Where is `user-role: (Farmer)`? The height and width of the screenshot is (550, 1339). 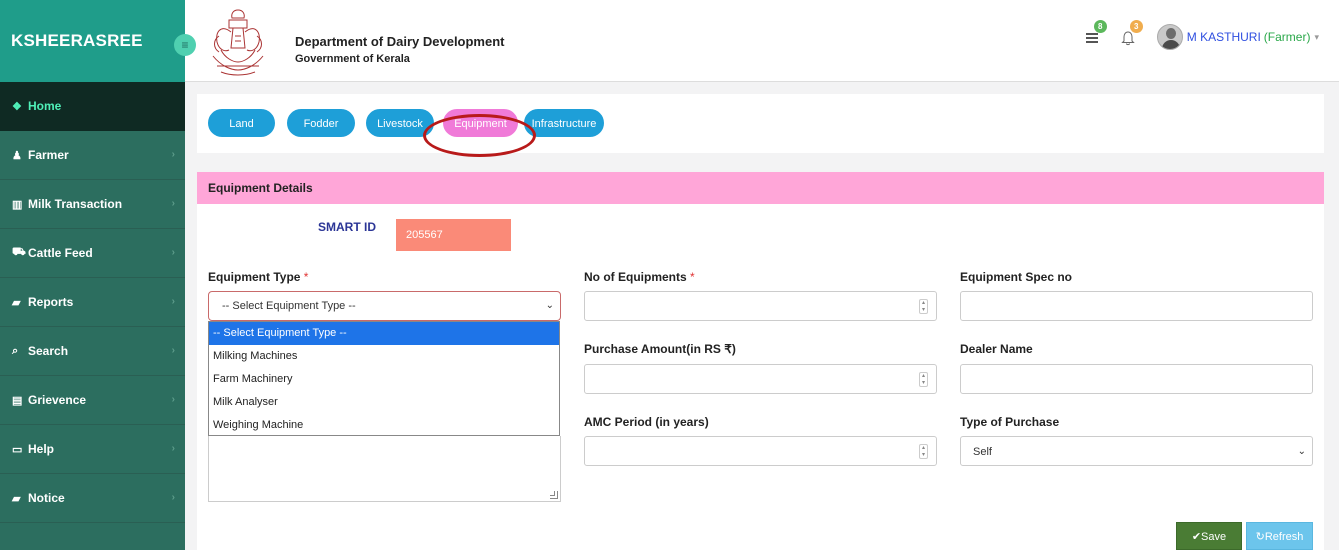
user-role: (Farmer) is located at coordinates (1287, 37).